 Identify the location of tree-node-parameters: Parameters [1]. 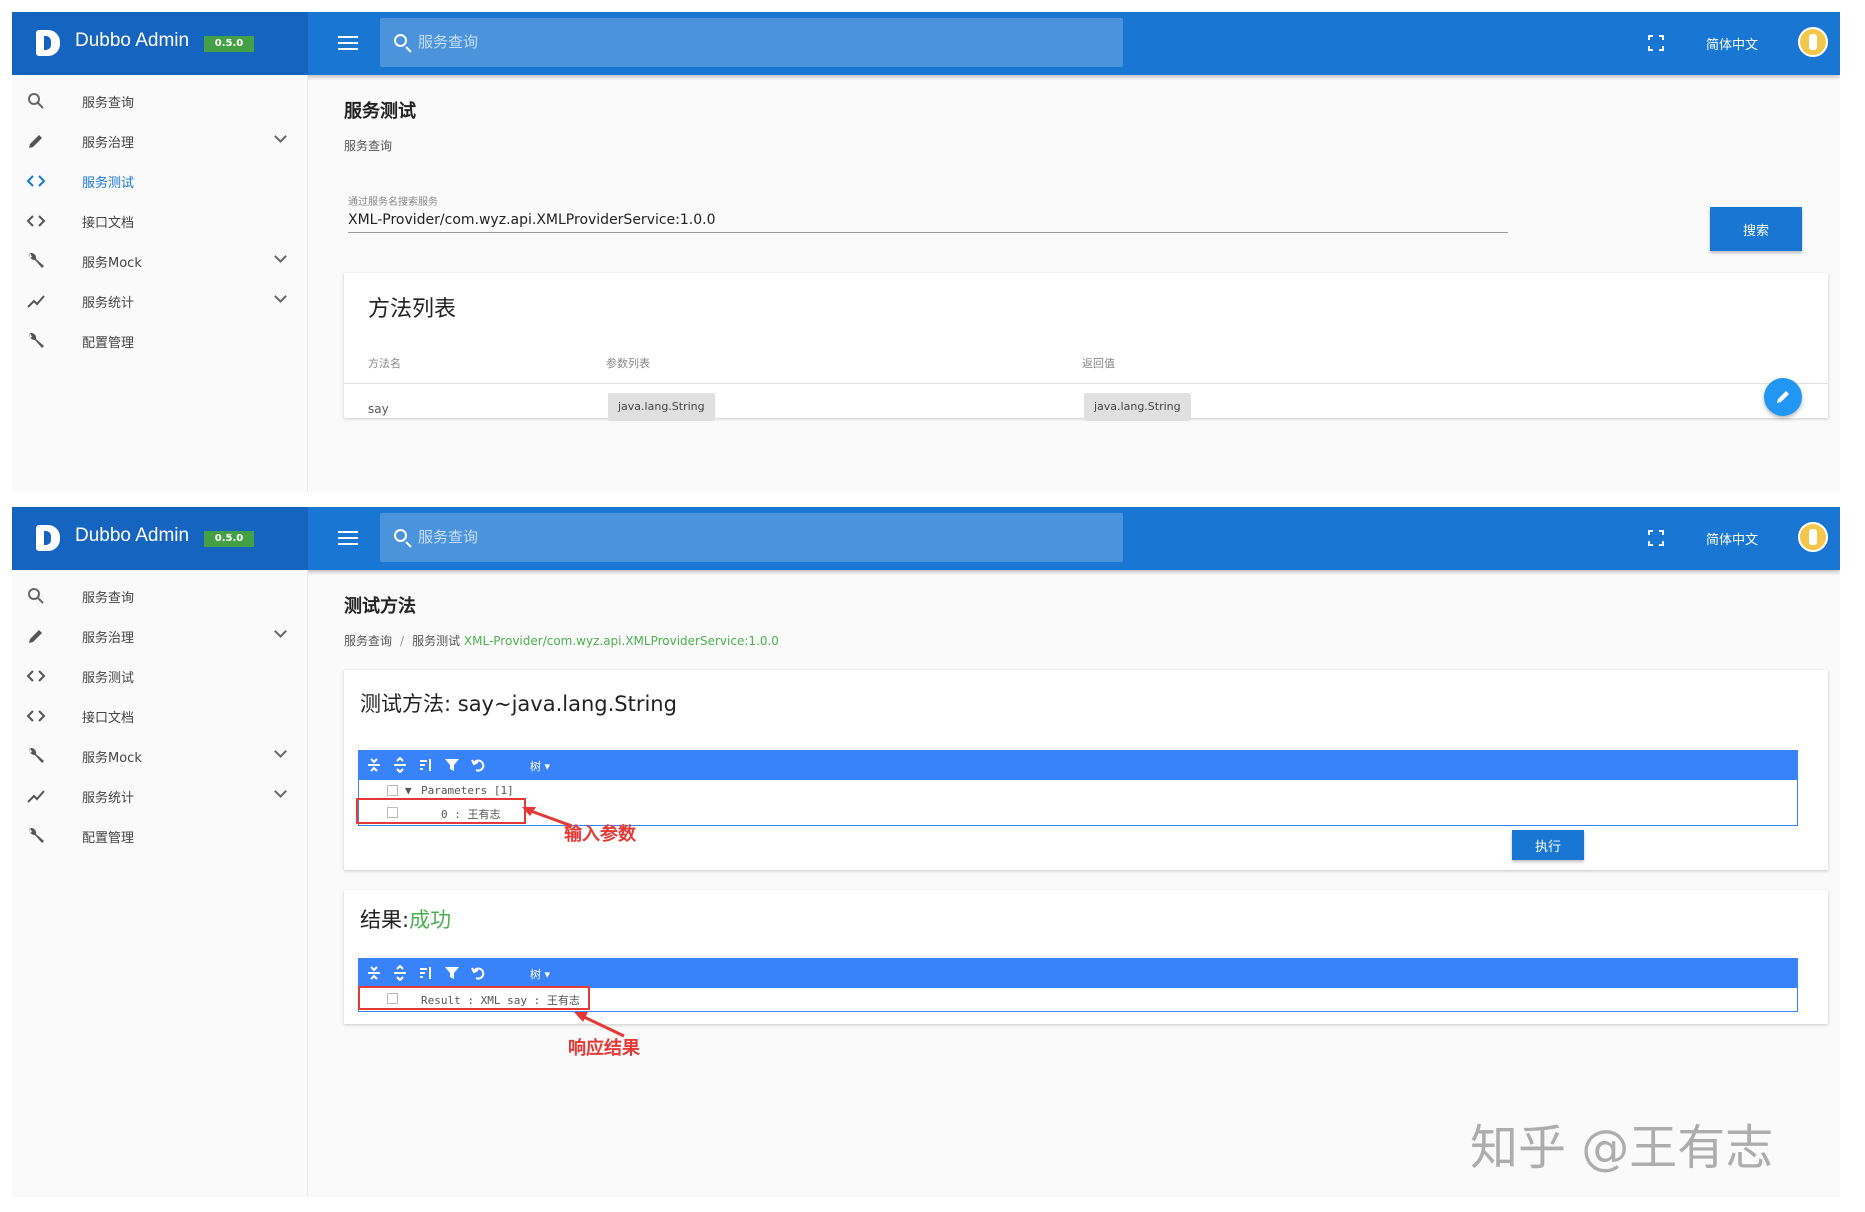
(467, 790).